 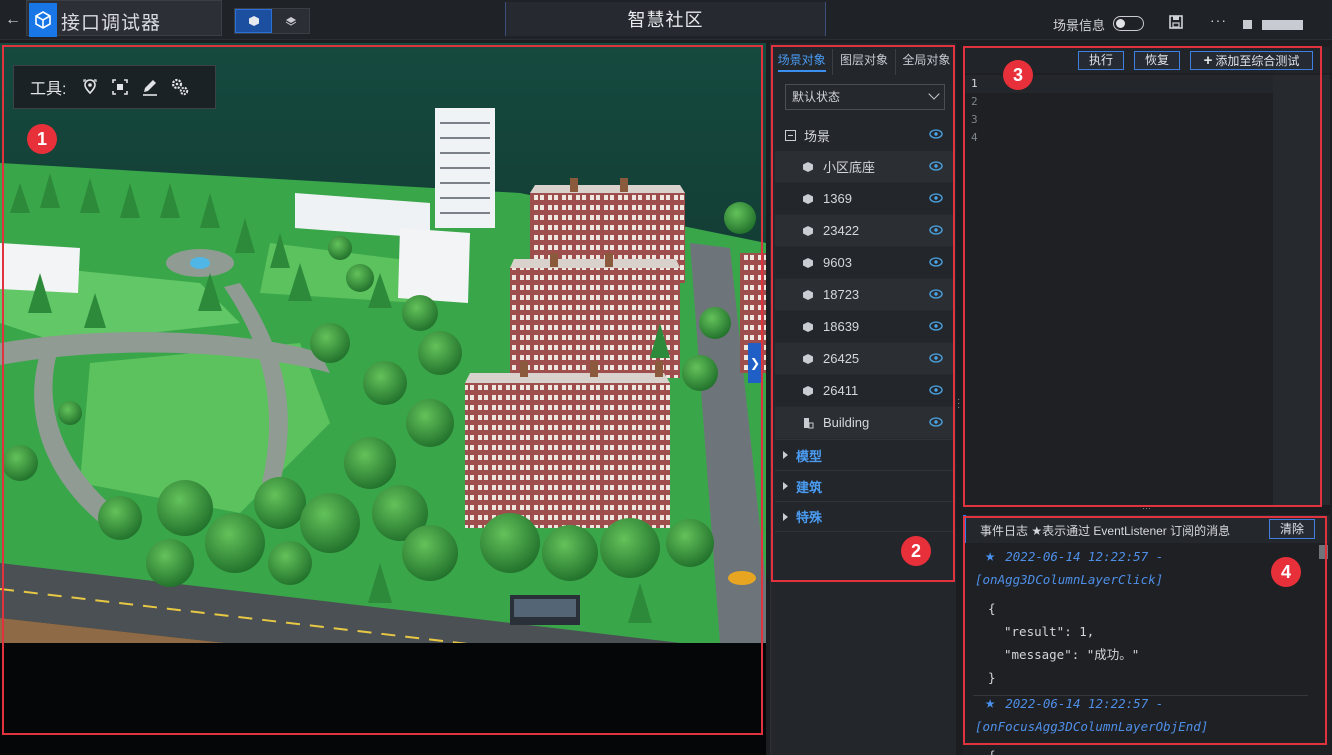 I want to click on tree-item: 18723, so click(x=864, y=295).